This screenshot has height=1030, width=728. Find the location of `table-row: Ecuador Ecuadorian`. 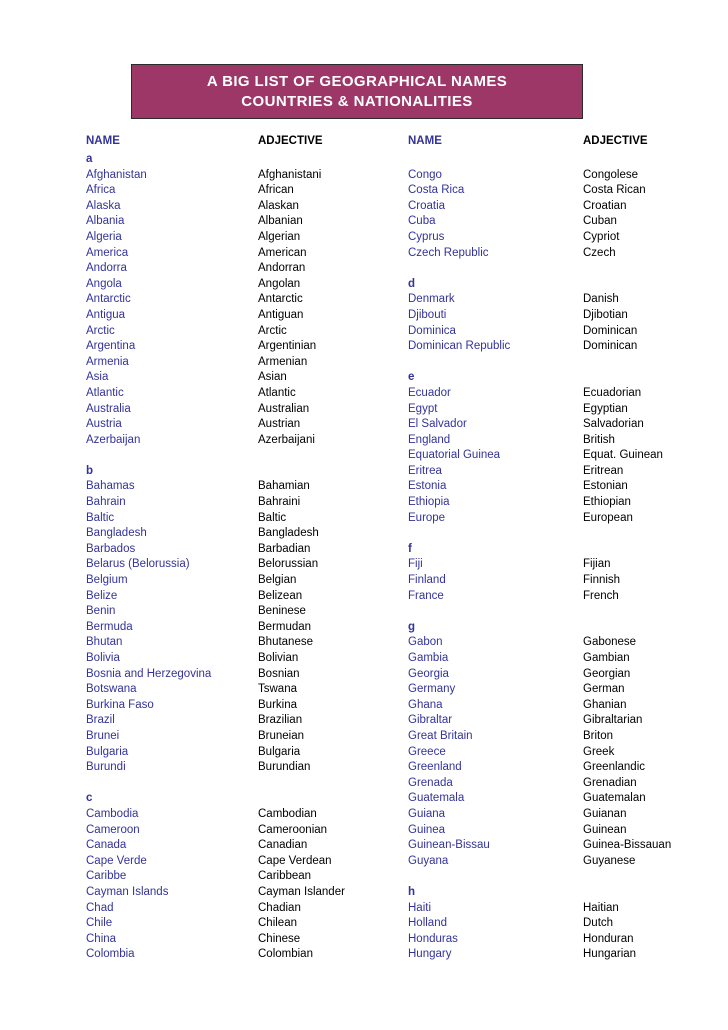

table-row: Ecuador Ecuadorian is located at coordinates (564, 394).